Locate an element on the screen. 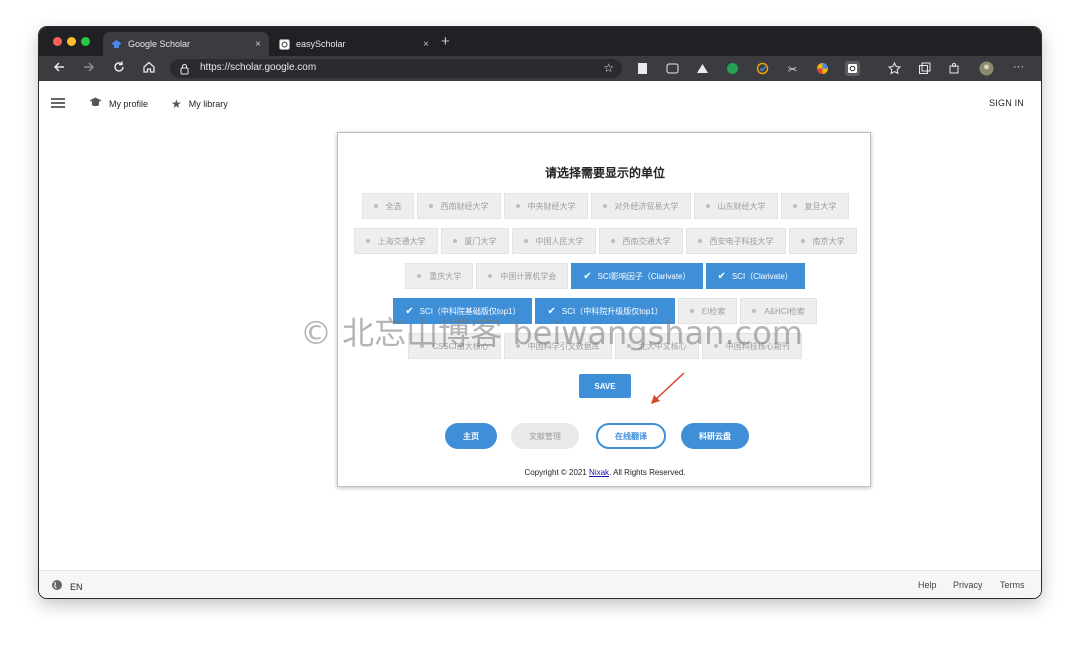 Image resolution: width=1080 pixels, height=650 pixels. extension-dark-icon is located at coordinates (672, 68).